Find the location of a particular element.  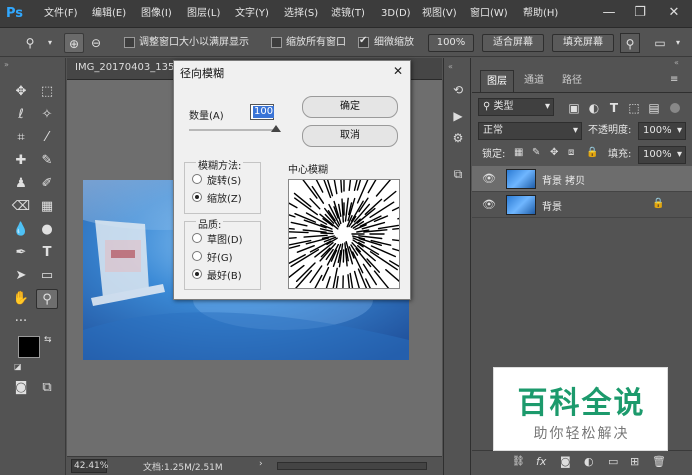

lock-position-icon: ✥ is located at coordinates (554, 152).